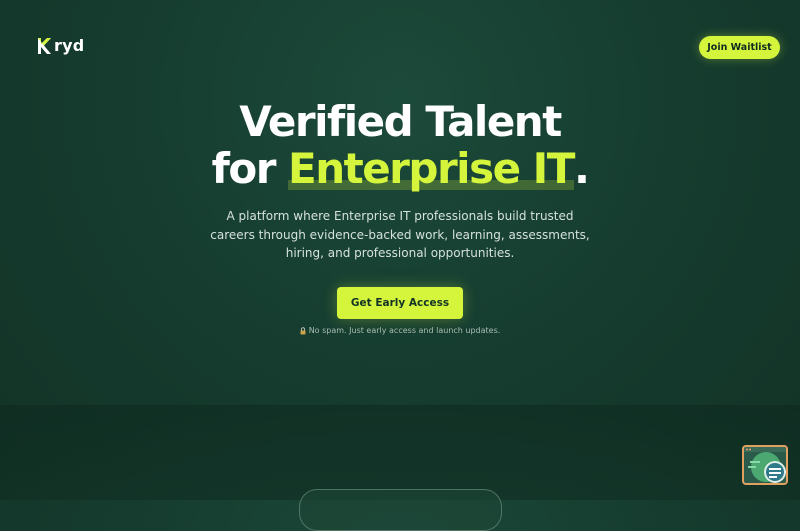 This screenshot has height=531, width=800. I want to click on headline-suffix: ., so click(581, 168).